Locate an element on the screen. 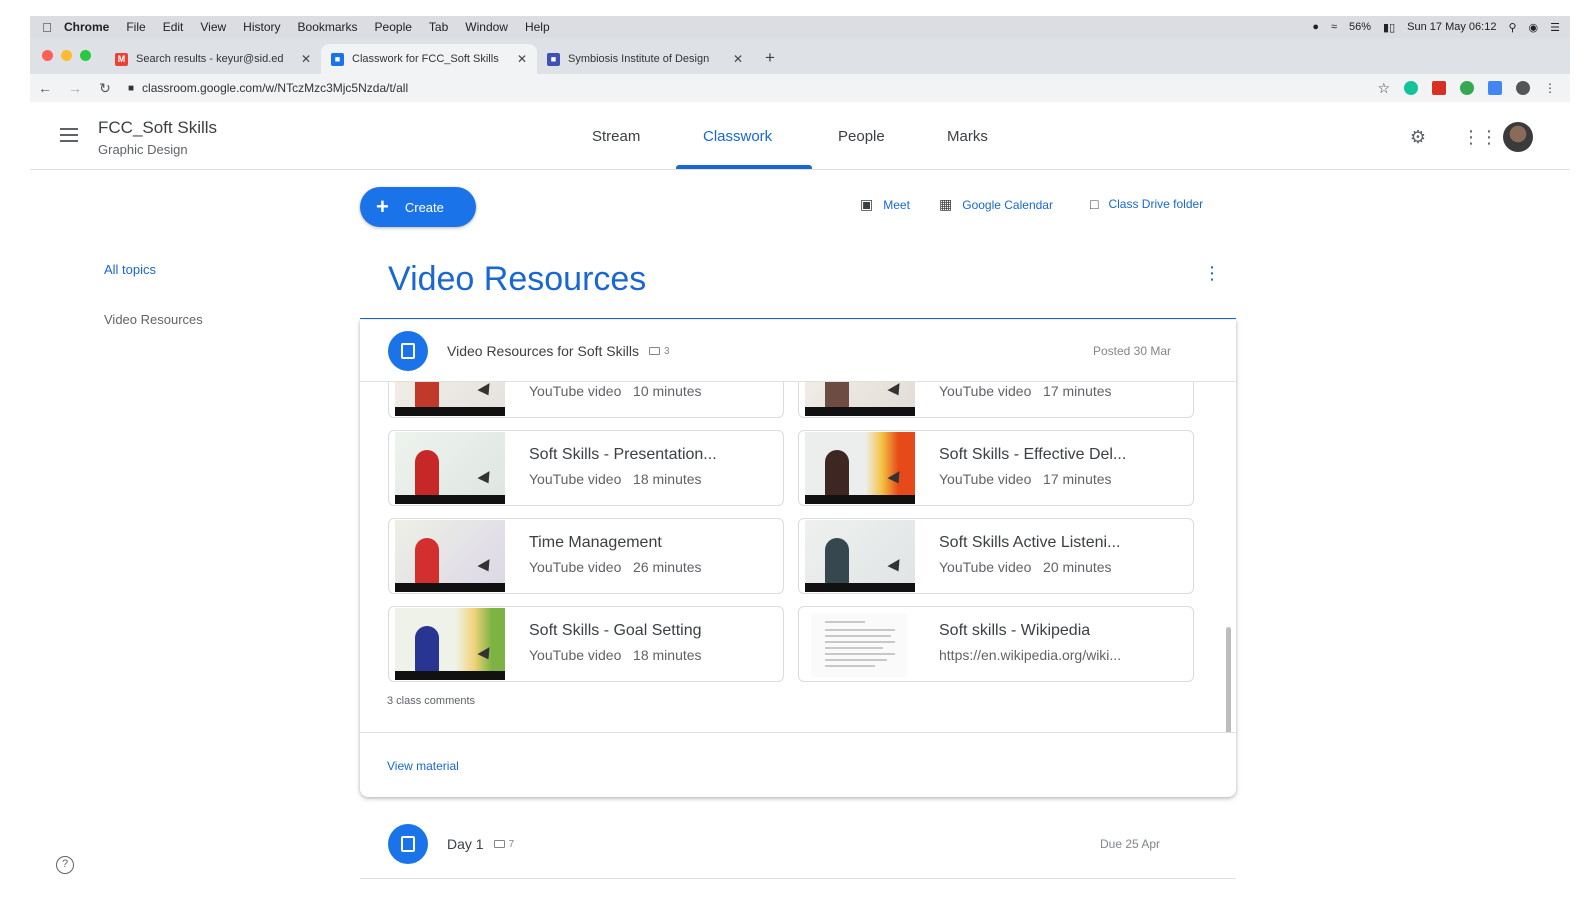 This screenshot has height=905, width=1595. main-menu-icon is located at coordinates (69, 137).